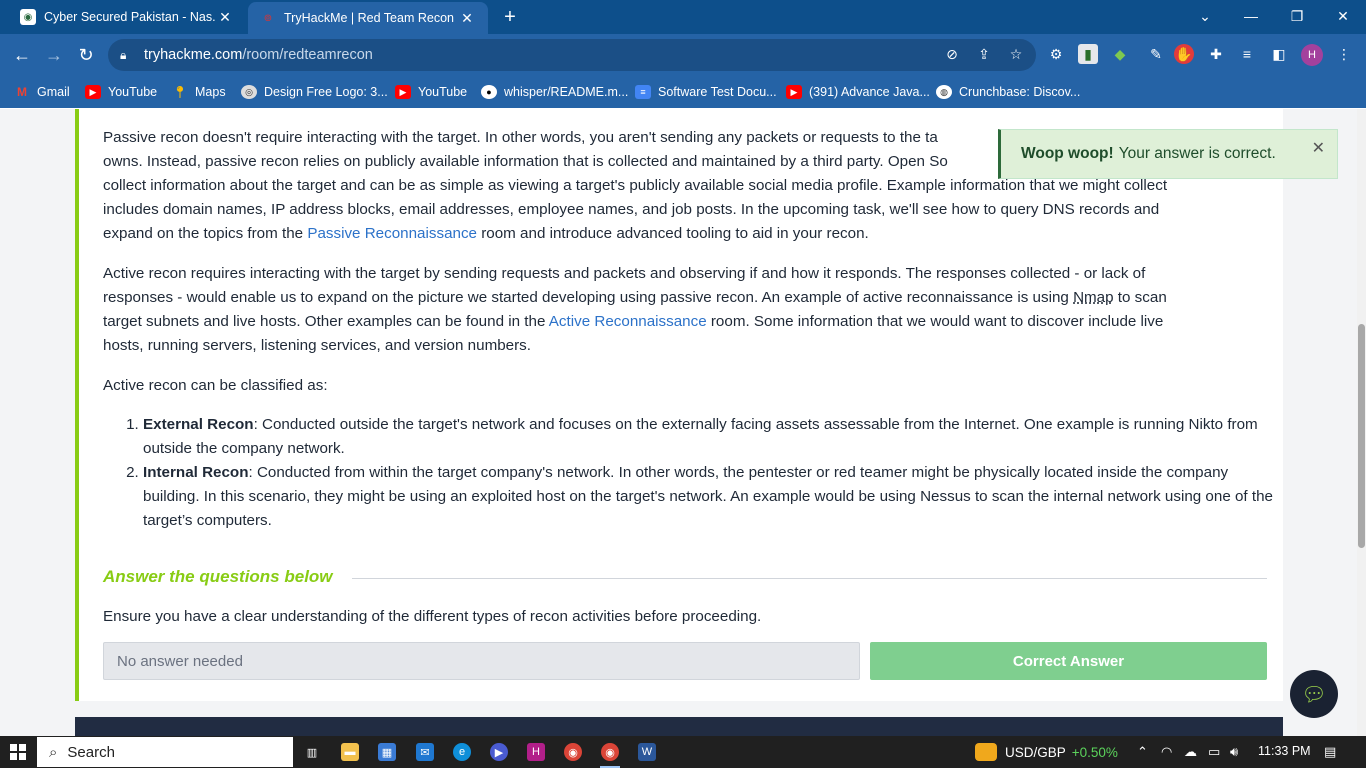 The width and height of the screenshot is (1366, 768). Describe the element at coordinates (489, 92) in the screenshot. I see `github-icon: ●` at that location.